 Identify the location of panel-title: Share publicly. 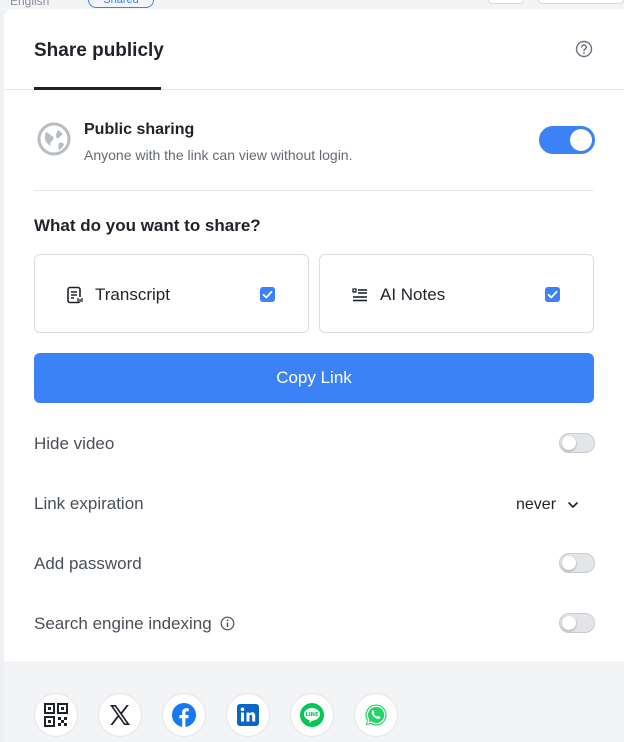
(99, 50).